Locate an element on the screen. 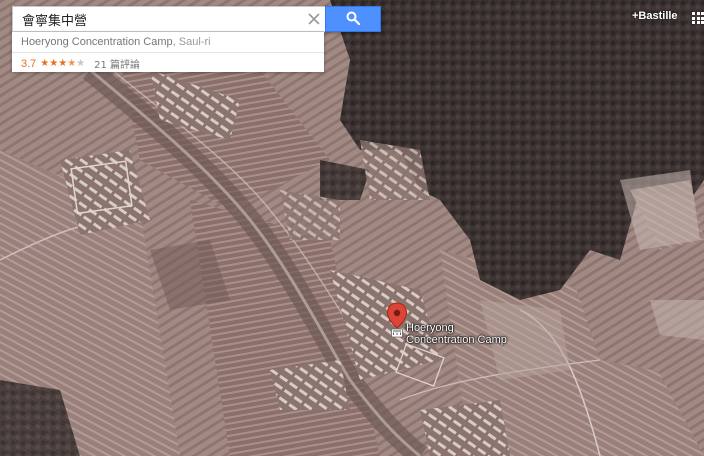  rating-stars: ★ ★ ★ ★ ★ is located at coordinates (63, 63).